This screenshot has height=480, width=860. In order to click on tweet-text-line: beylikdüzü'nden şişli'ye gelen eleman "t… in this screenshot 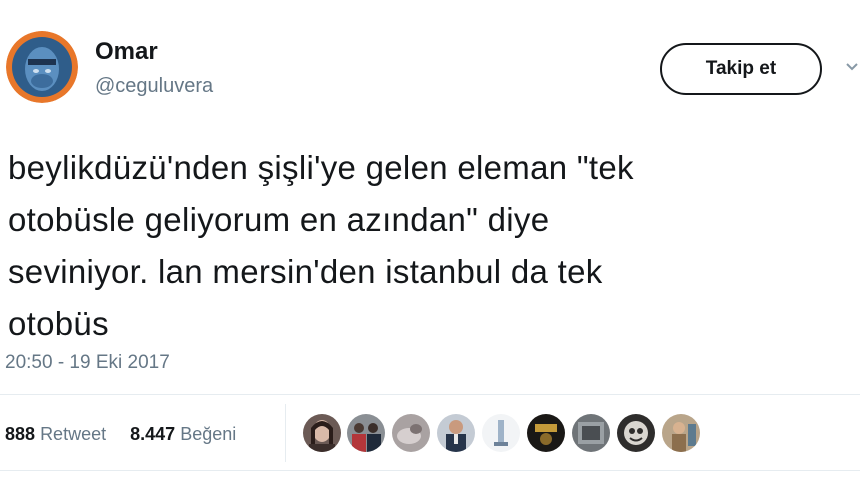, I will do `click(321, 167)`.